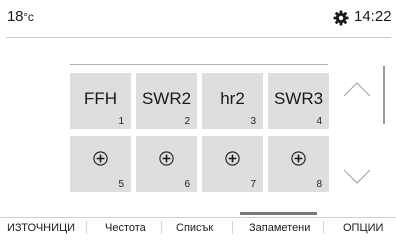 Image resolution: width=396 pixels, height=240 pixels. Describe the element at coordinates (298, 98) in the screenshot. I see `preset-name: SWR3` at that location.